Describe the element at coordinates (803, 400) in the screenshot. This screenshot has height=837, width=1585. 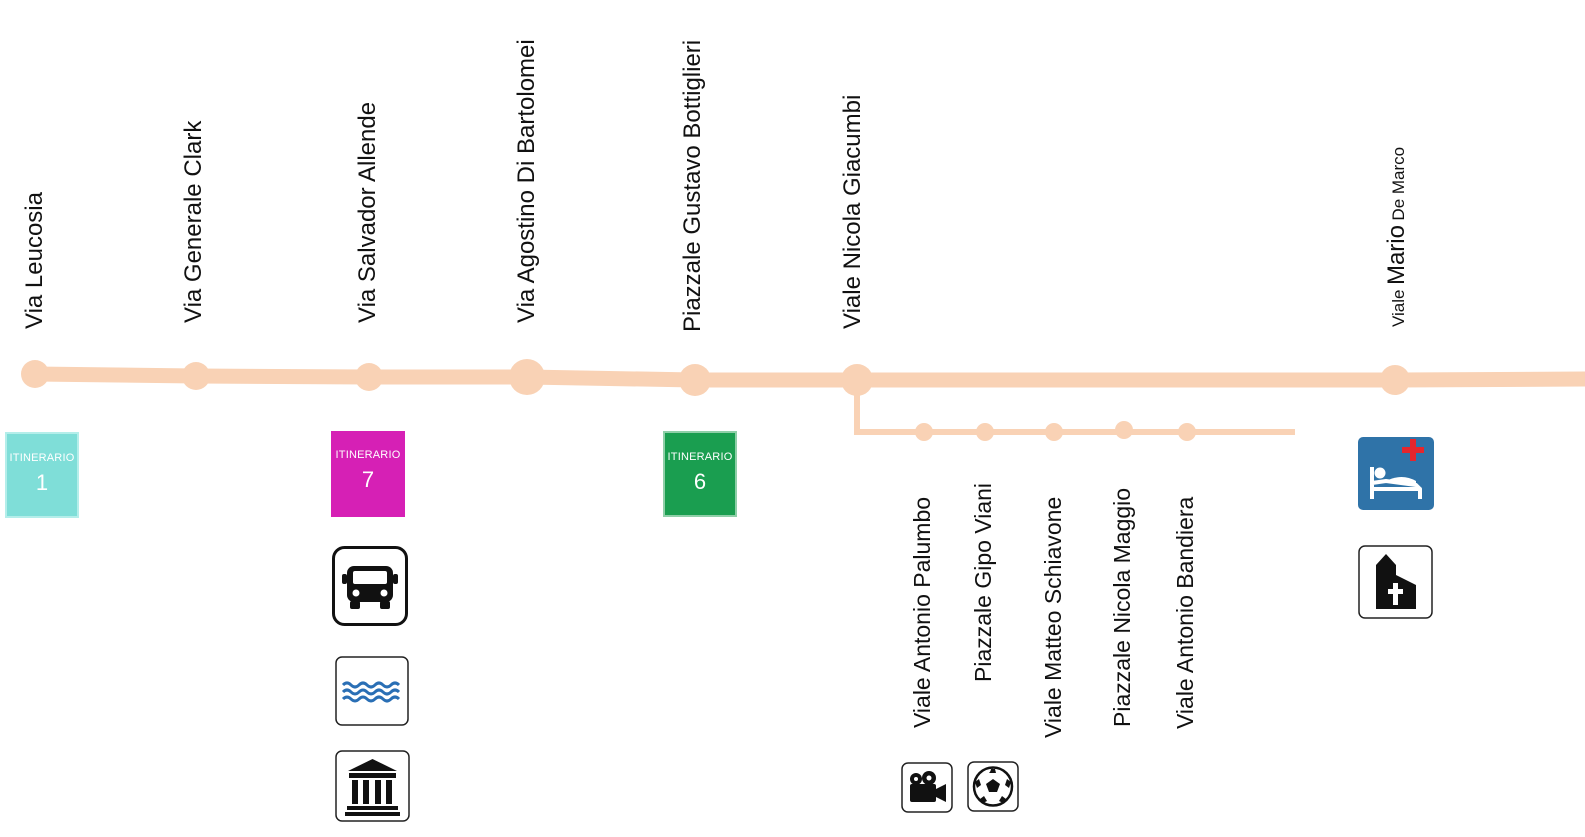
I see `route-map` at that location.